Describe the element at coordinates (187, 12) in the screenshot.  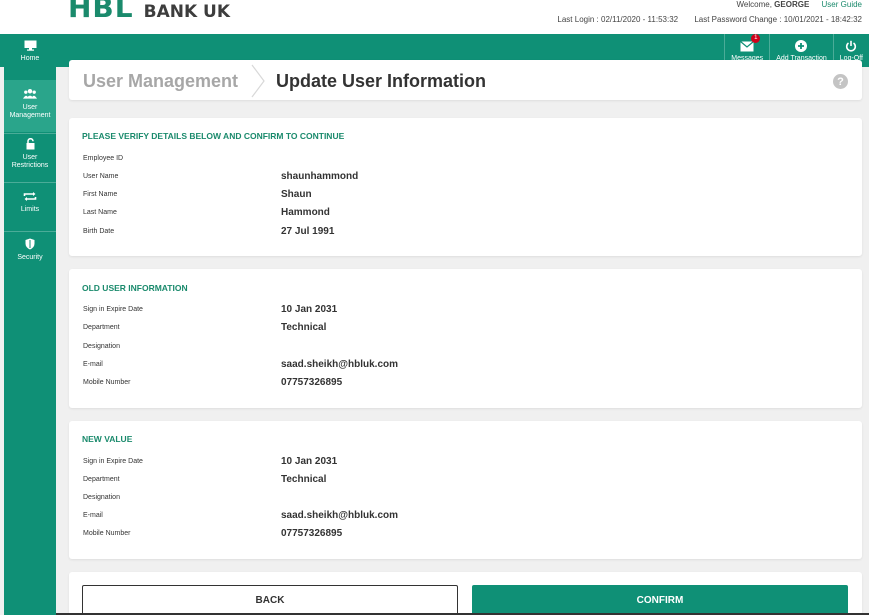
I see `logo-bank-uk: BANK UK` at that location.